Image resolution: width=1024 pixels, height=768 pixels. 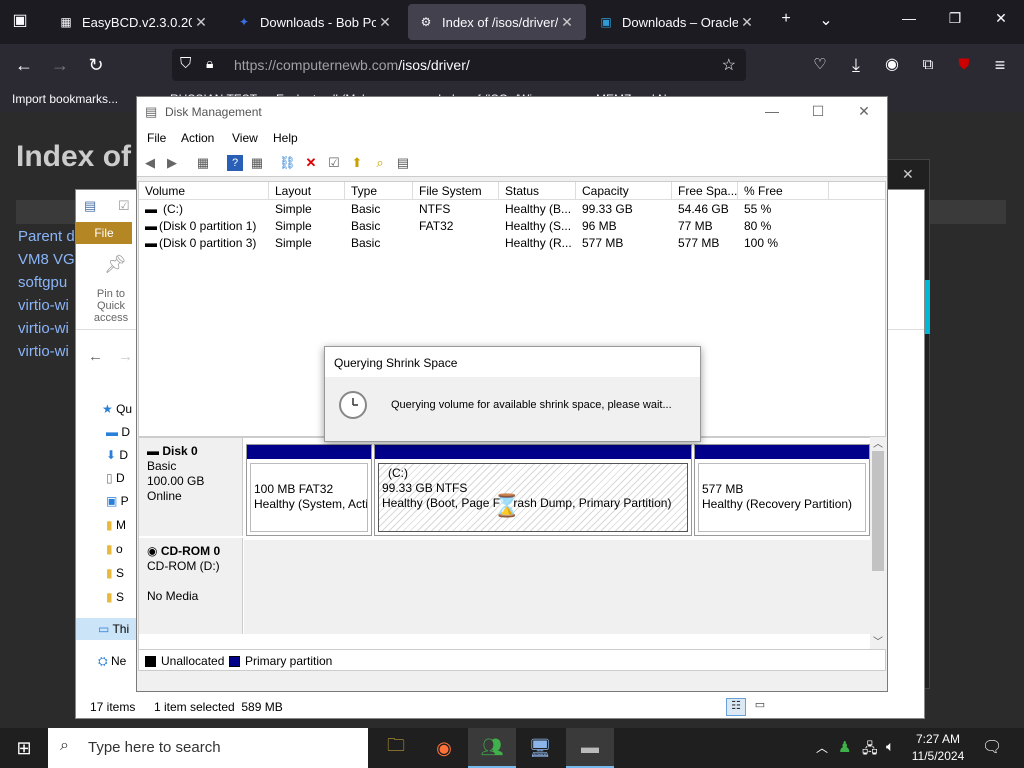 I want to click on tree-item-this-pc: ▭ Thi, so click(x=107, y=629).